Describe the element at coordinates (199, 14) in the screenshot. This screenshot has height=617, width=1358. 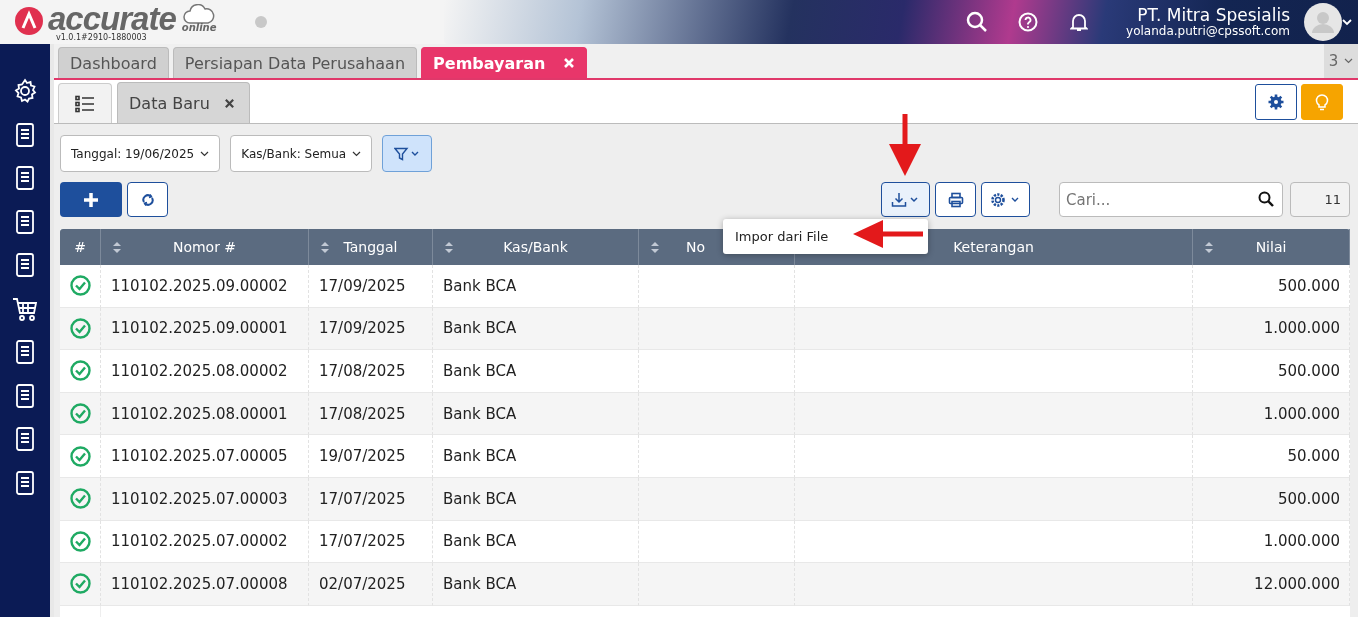
I see `cloud-icon` at that location.